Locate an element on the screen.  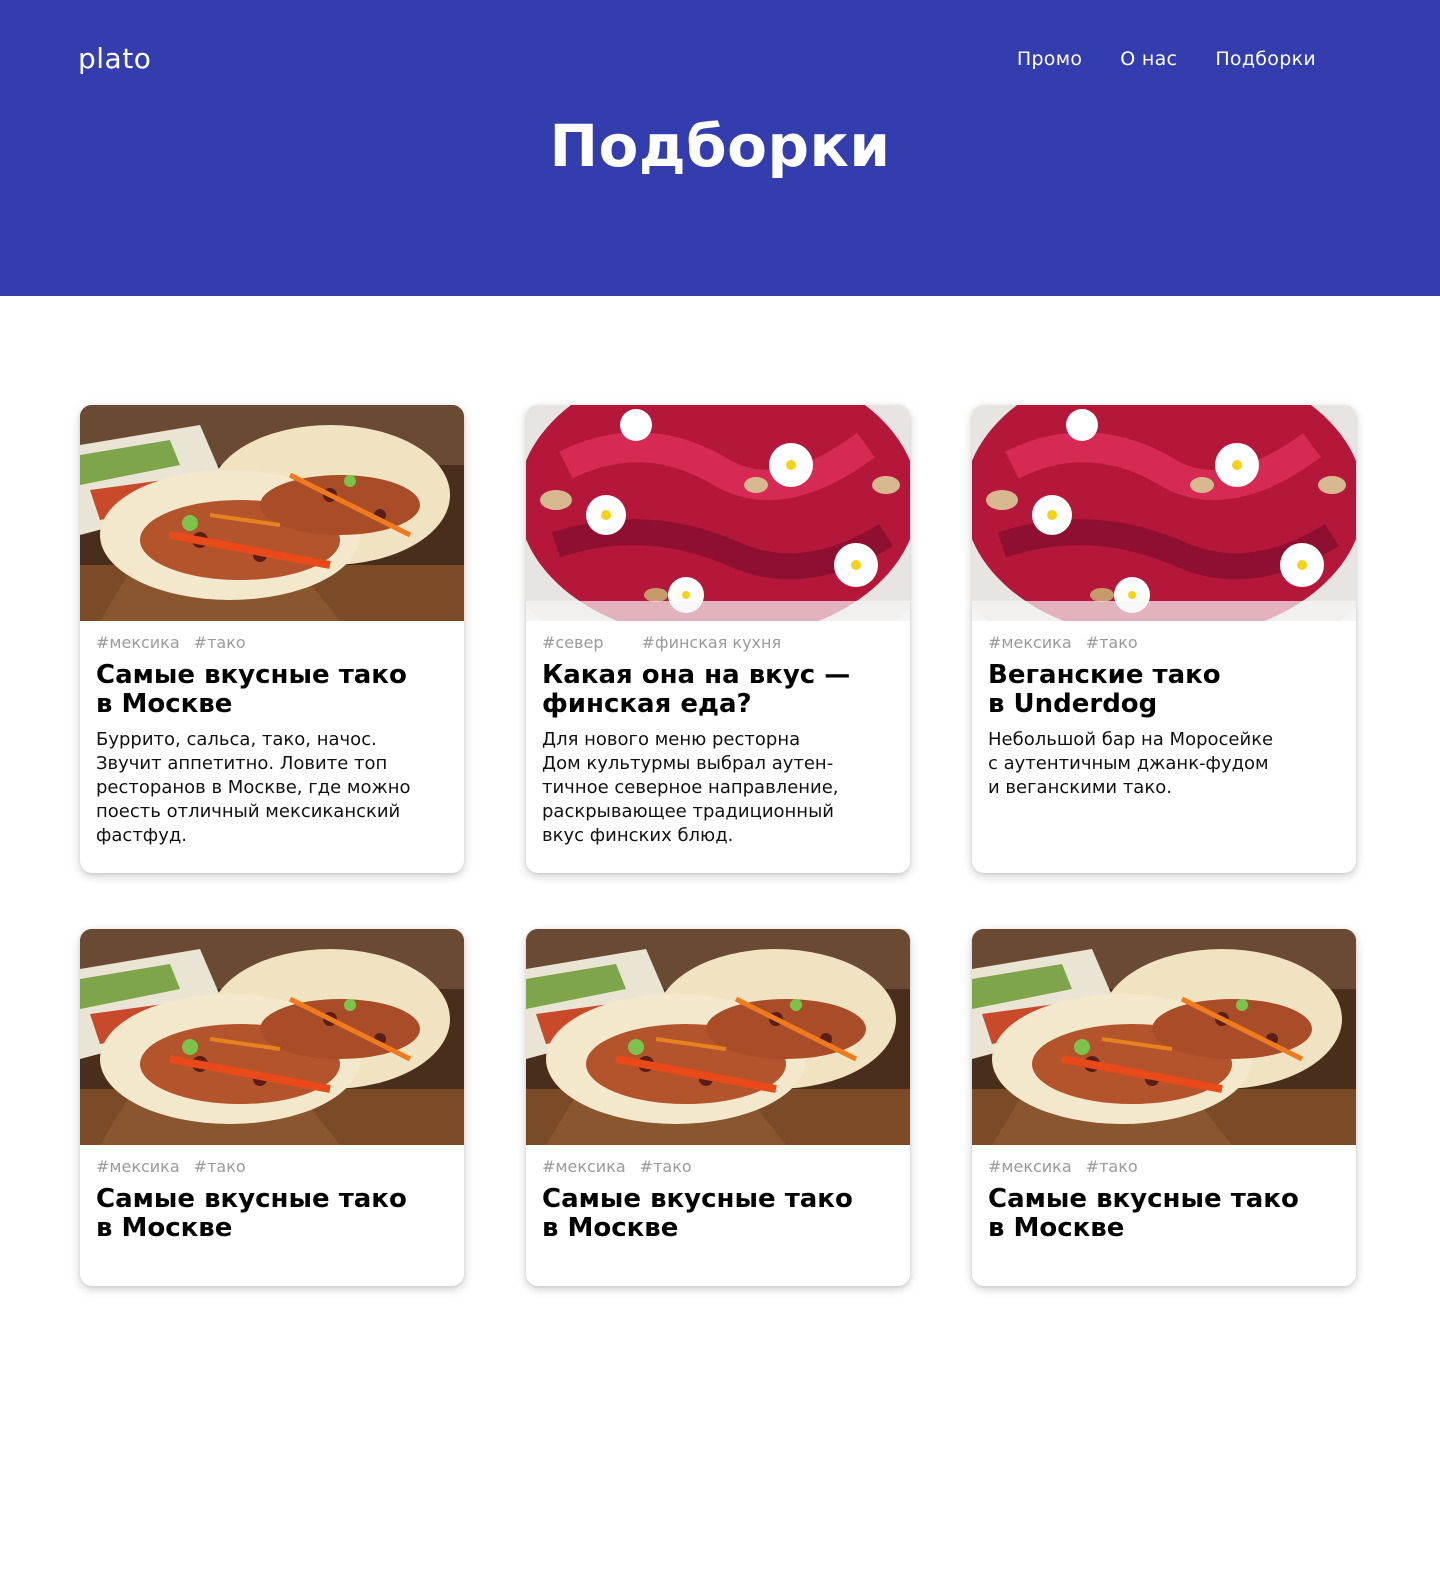
nav-link-promo: Промо is located at coordinates (1049, 59).